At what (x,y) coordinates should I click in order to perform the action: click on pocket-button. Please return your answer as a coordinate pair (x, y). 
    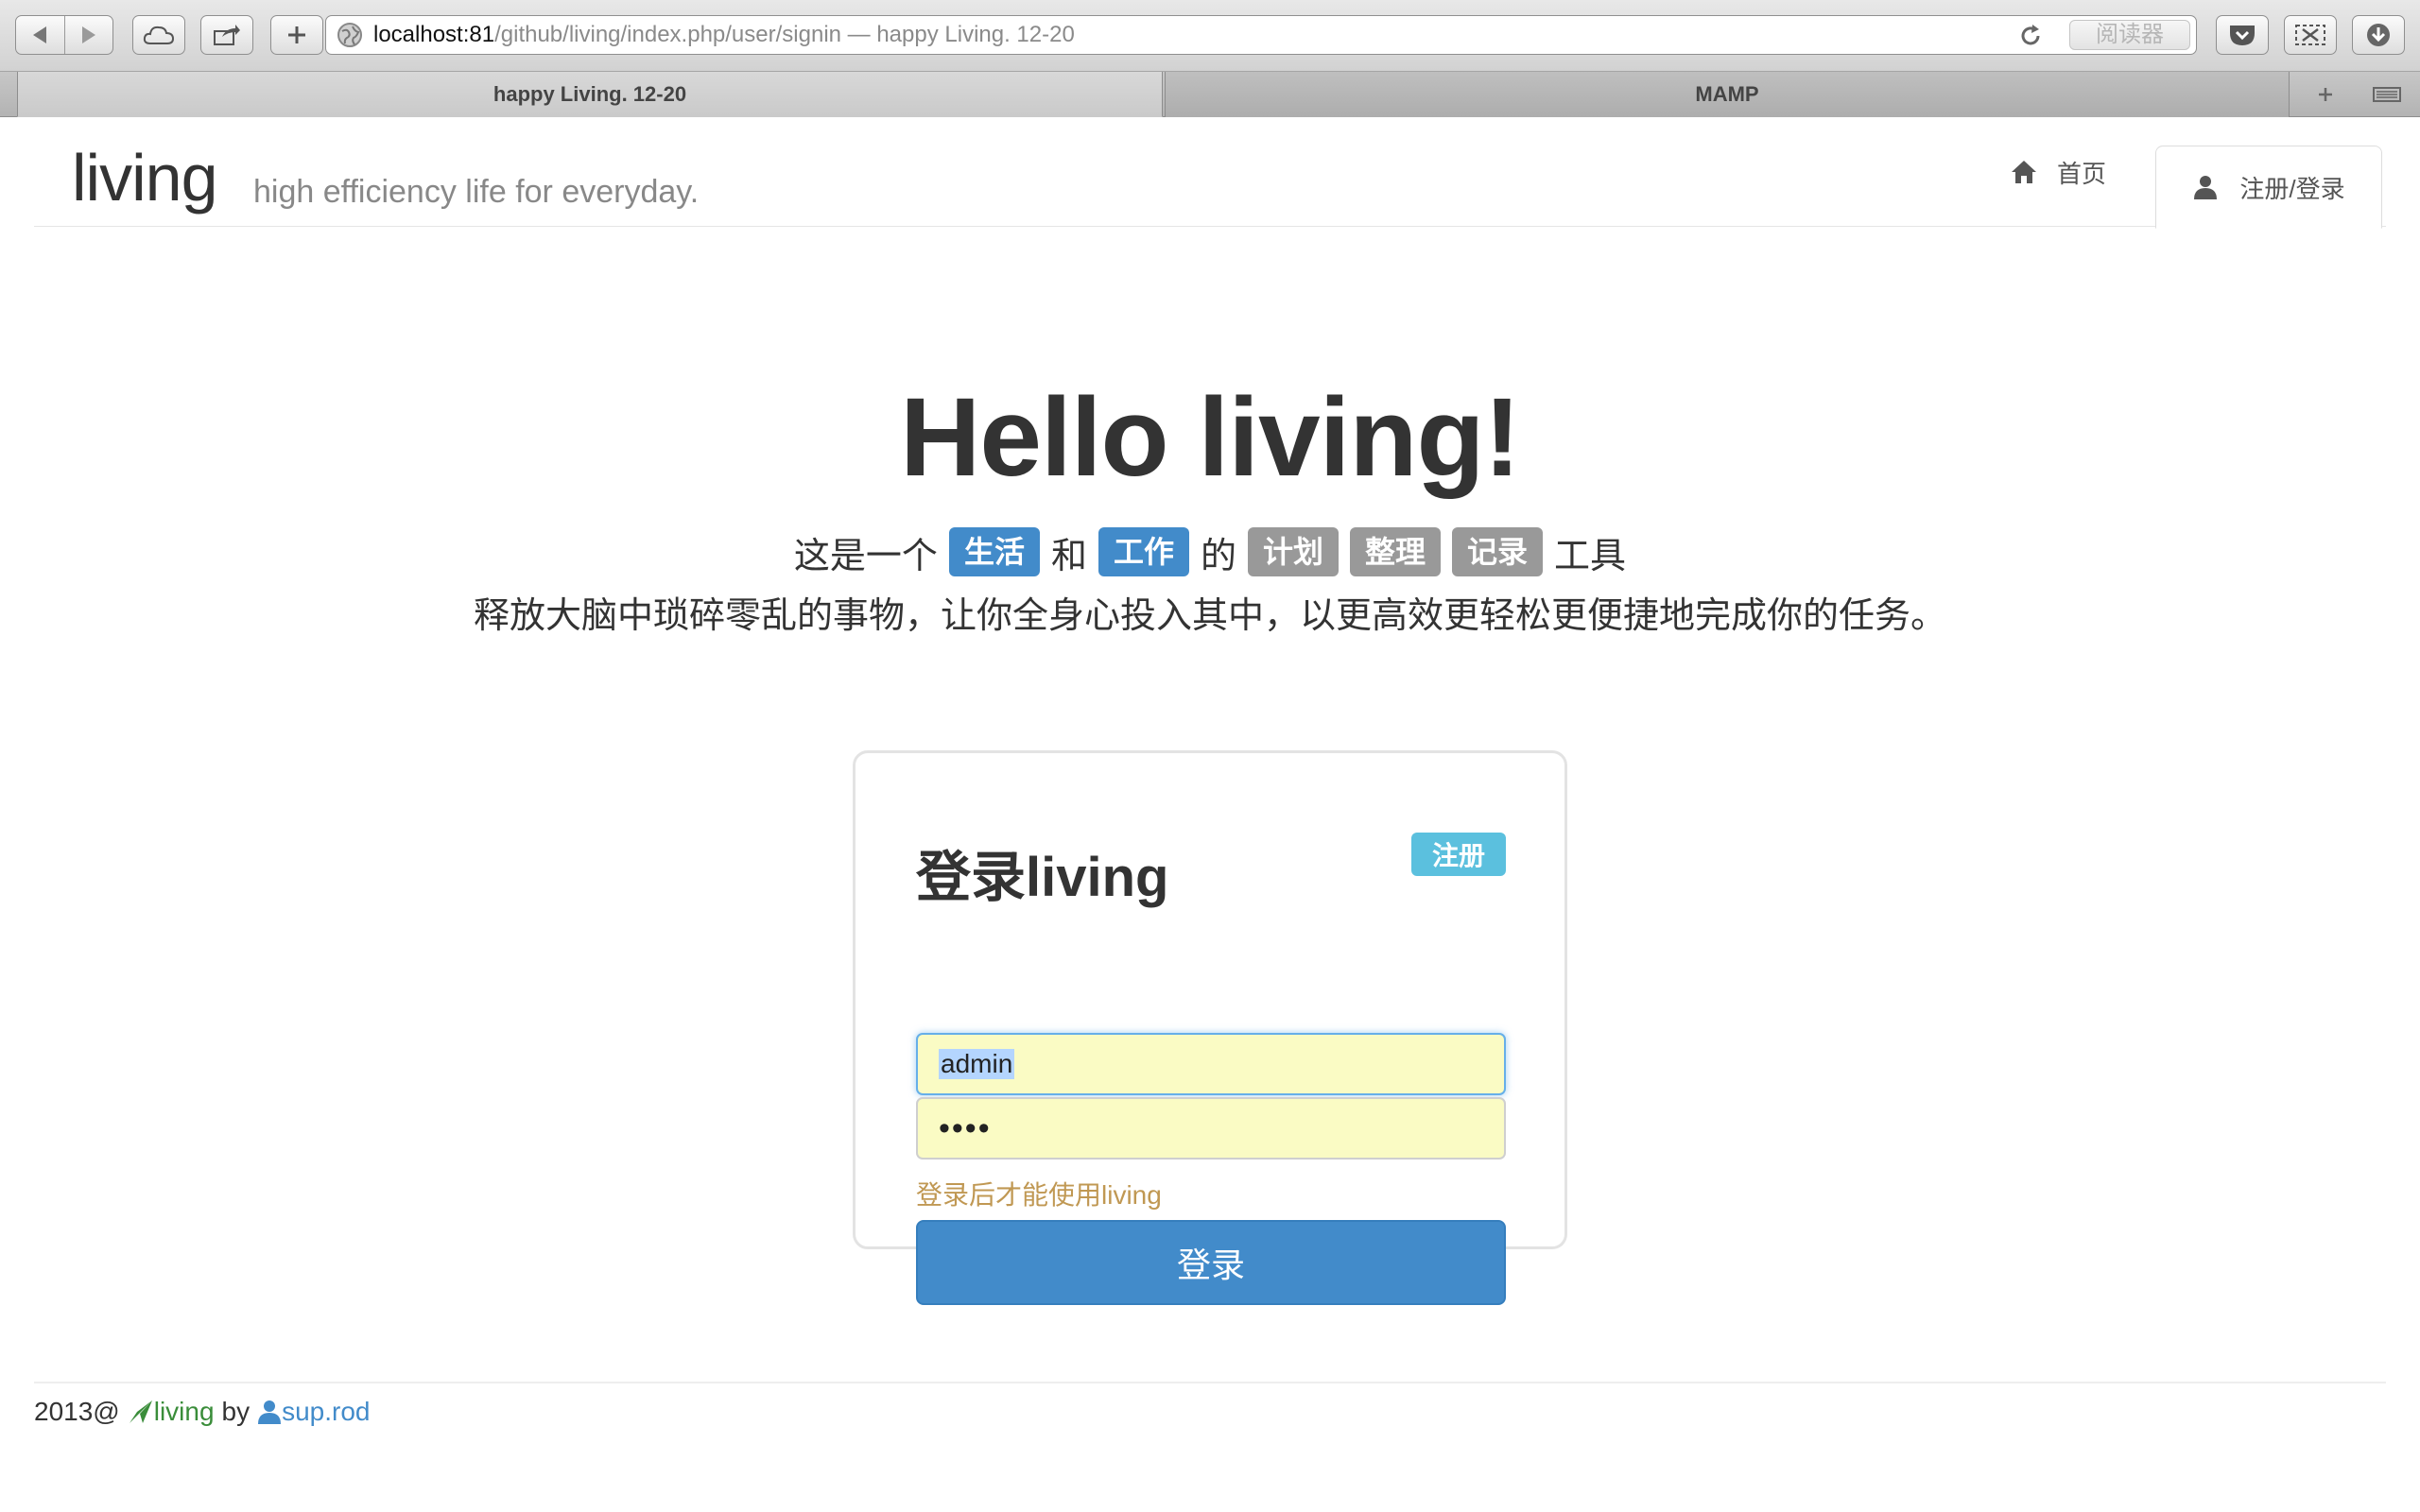
    Looking at the image, I should click on (2242, 35).